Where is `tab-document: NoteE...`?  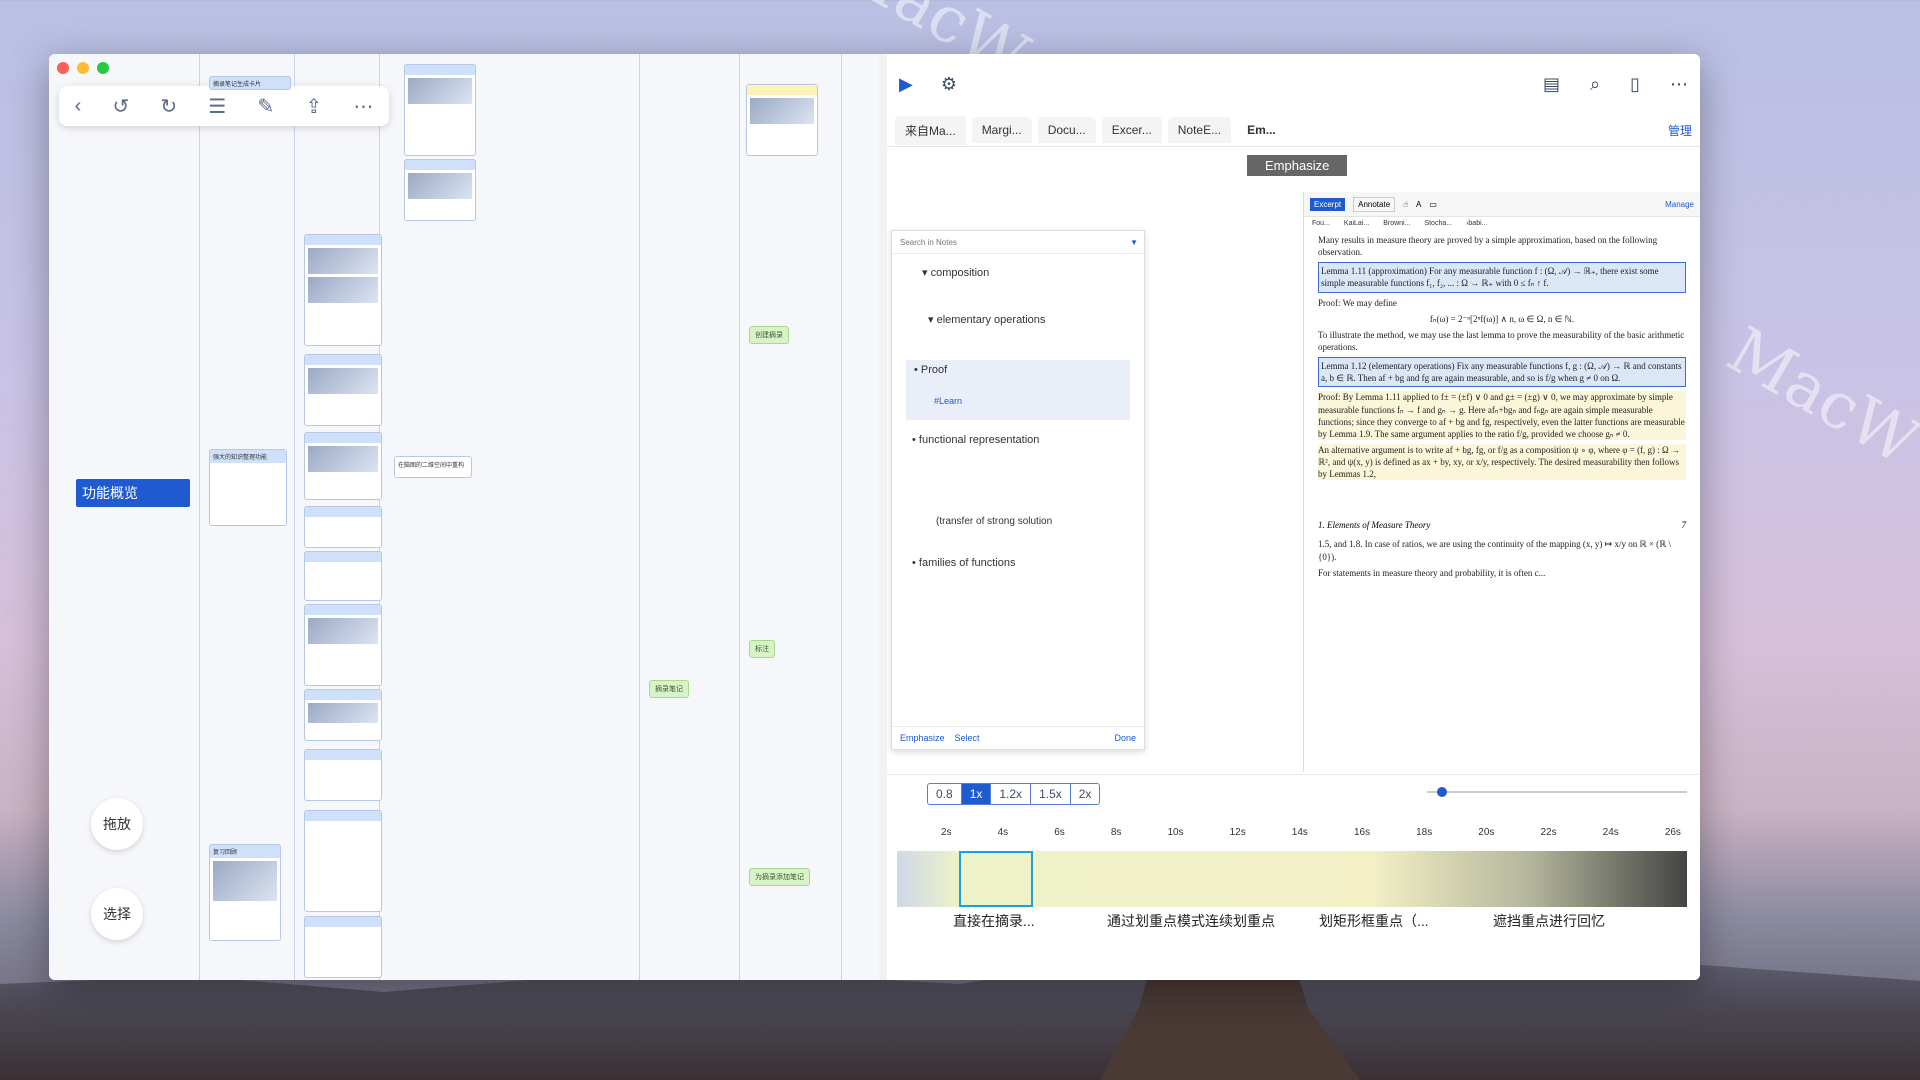
tab-document: NoteE... is located at coordinates (1199, 130).